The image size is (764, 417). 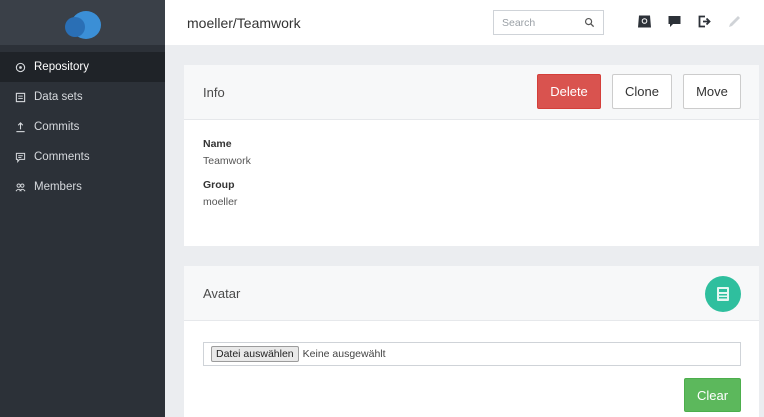 What do you see at coordinates (471, 293) in the screenshot?
I see `avatar-card-header: Avatar` at bounding box center [471, 293].